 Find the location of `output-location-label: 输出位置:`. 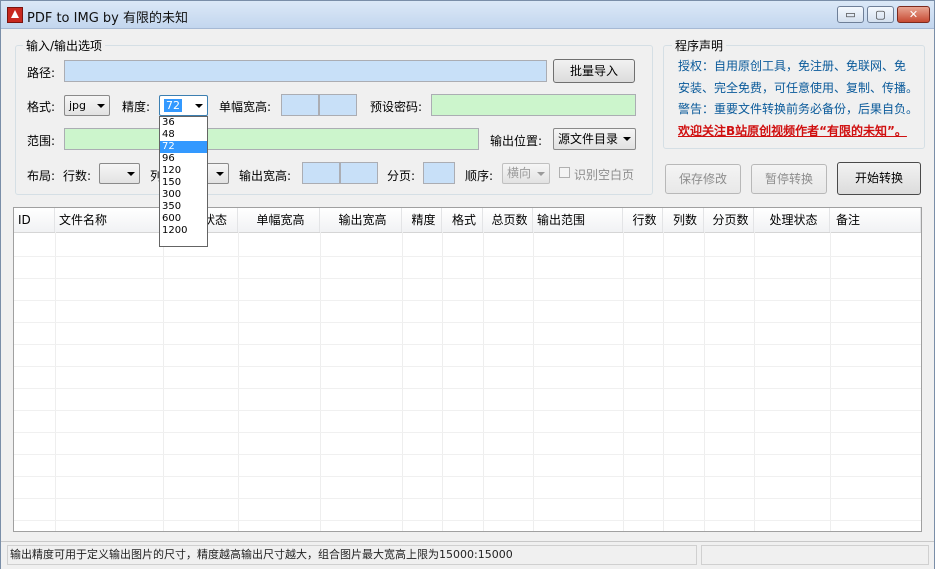

output-location-label: 输出位置: is located at coordinates (516, 141).